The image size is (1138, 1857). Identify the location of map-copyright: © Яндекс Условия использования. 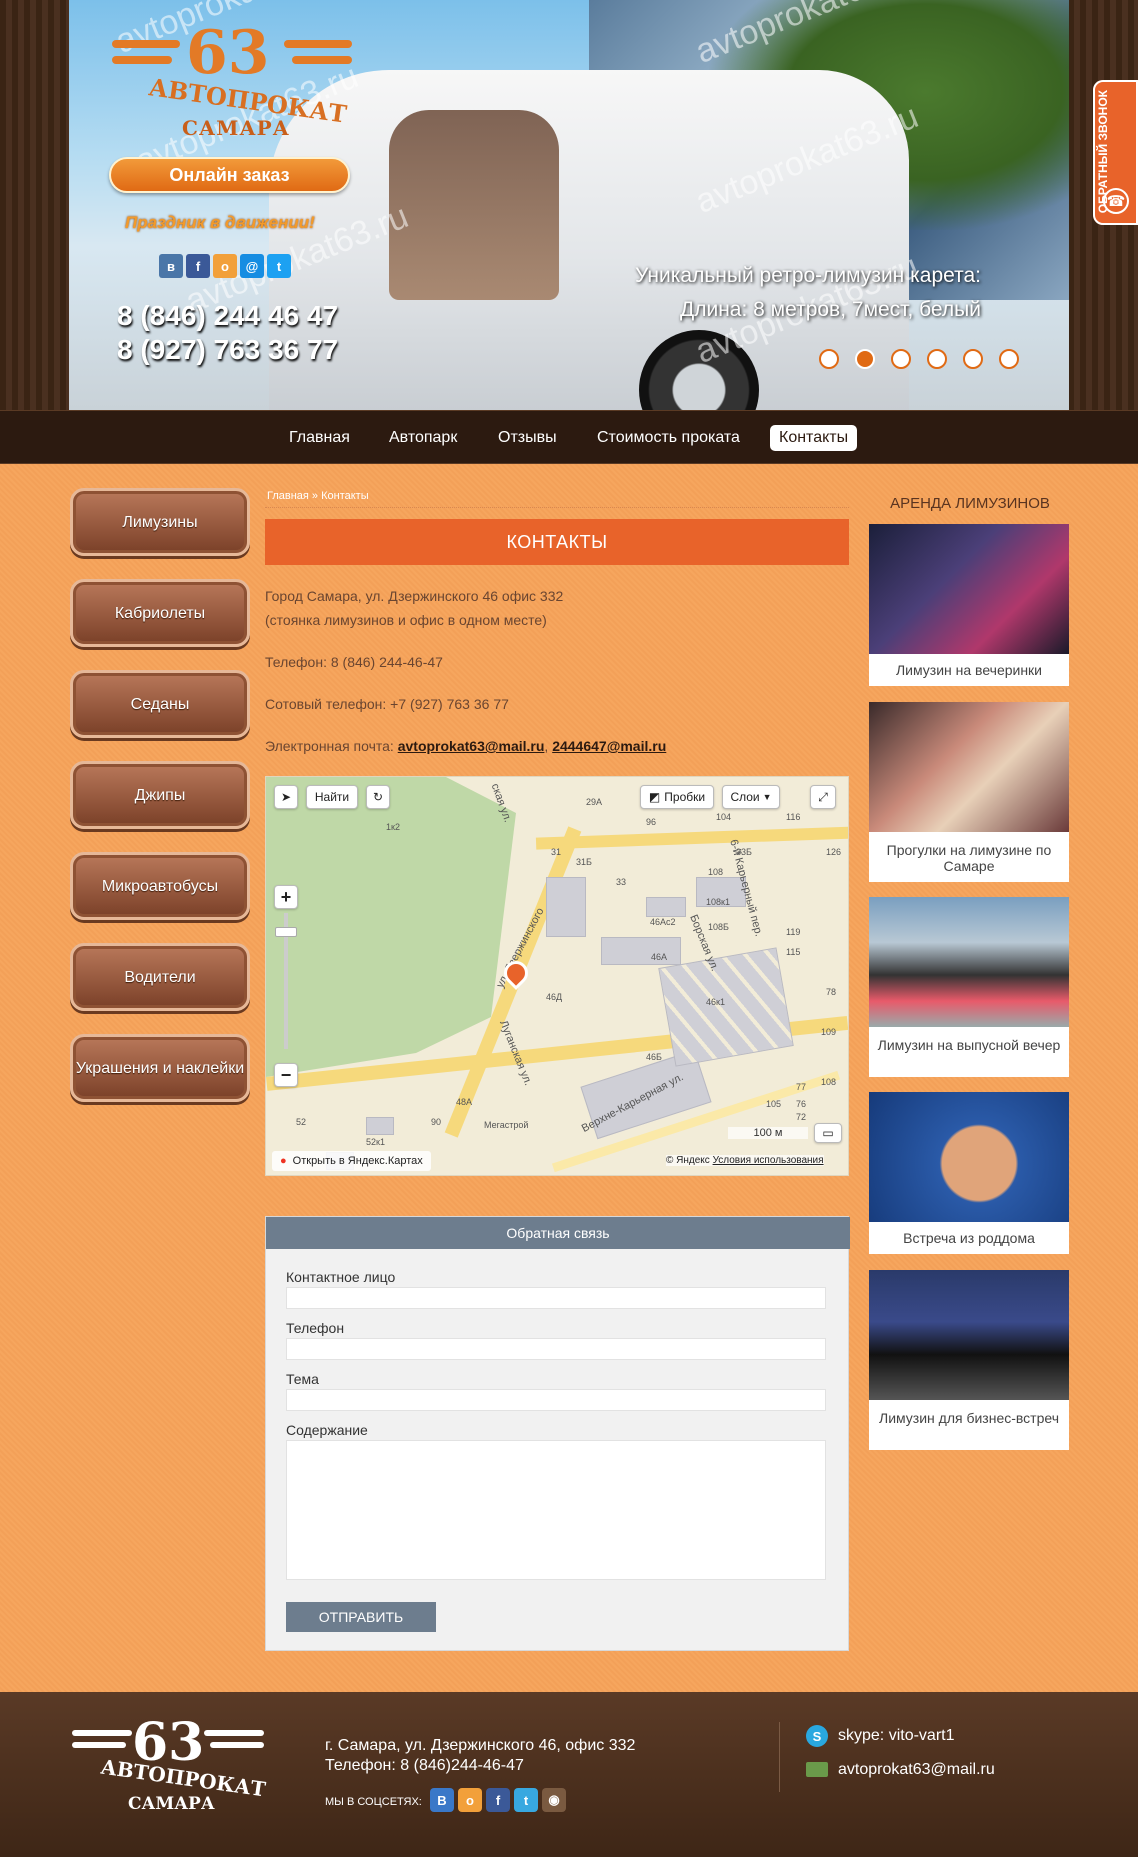
(745, 1160).